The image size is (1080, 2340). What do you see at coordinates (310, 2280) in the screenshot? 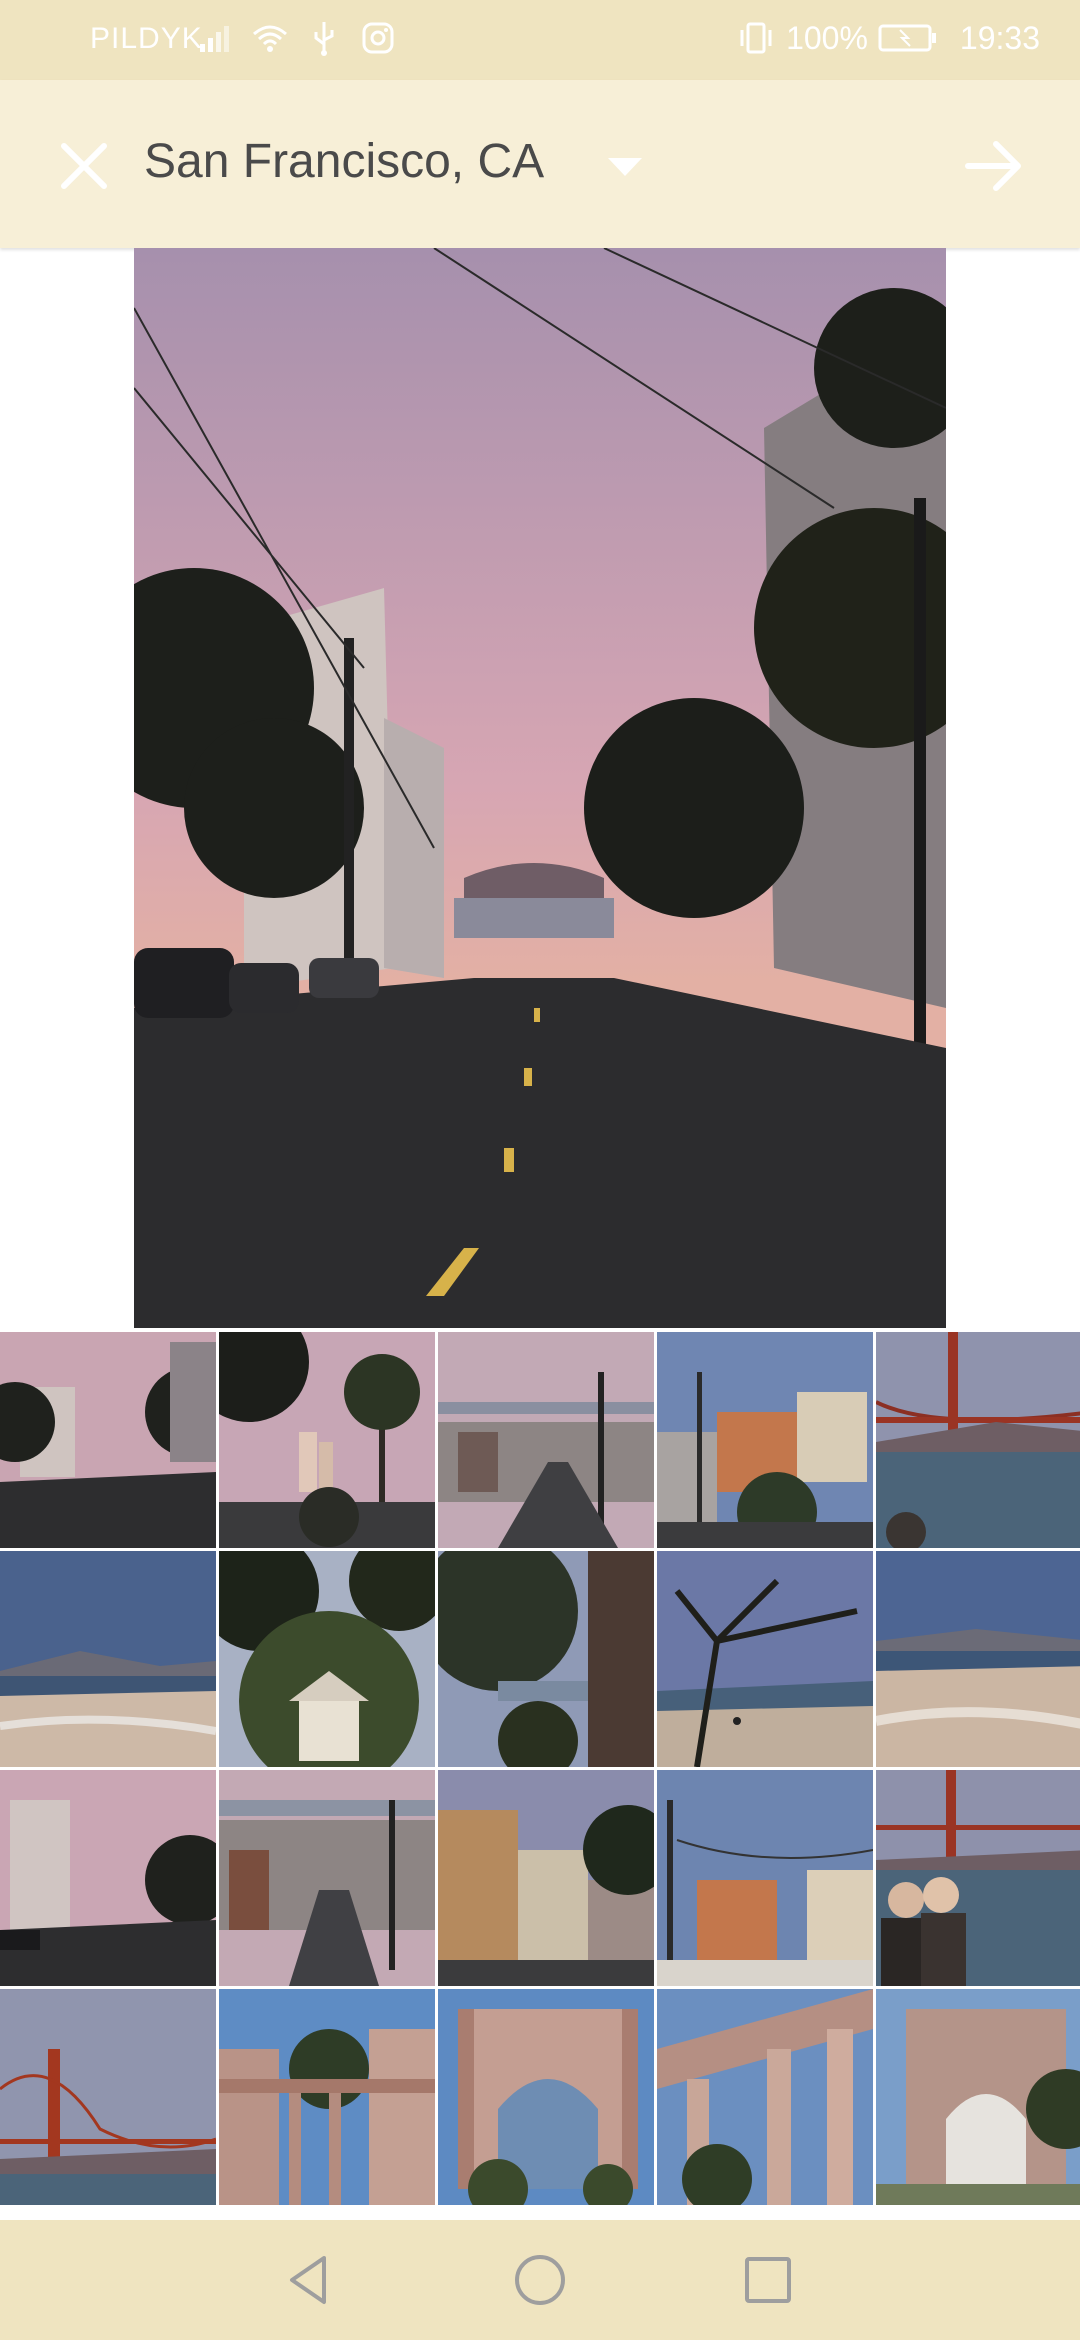
I see `back-icon` at bounding box center [310, 2280].